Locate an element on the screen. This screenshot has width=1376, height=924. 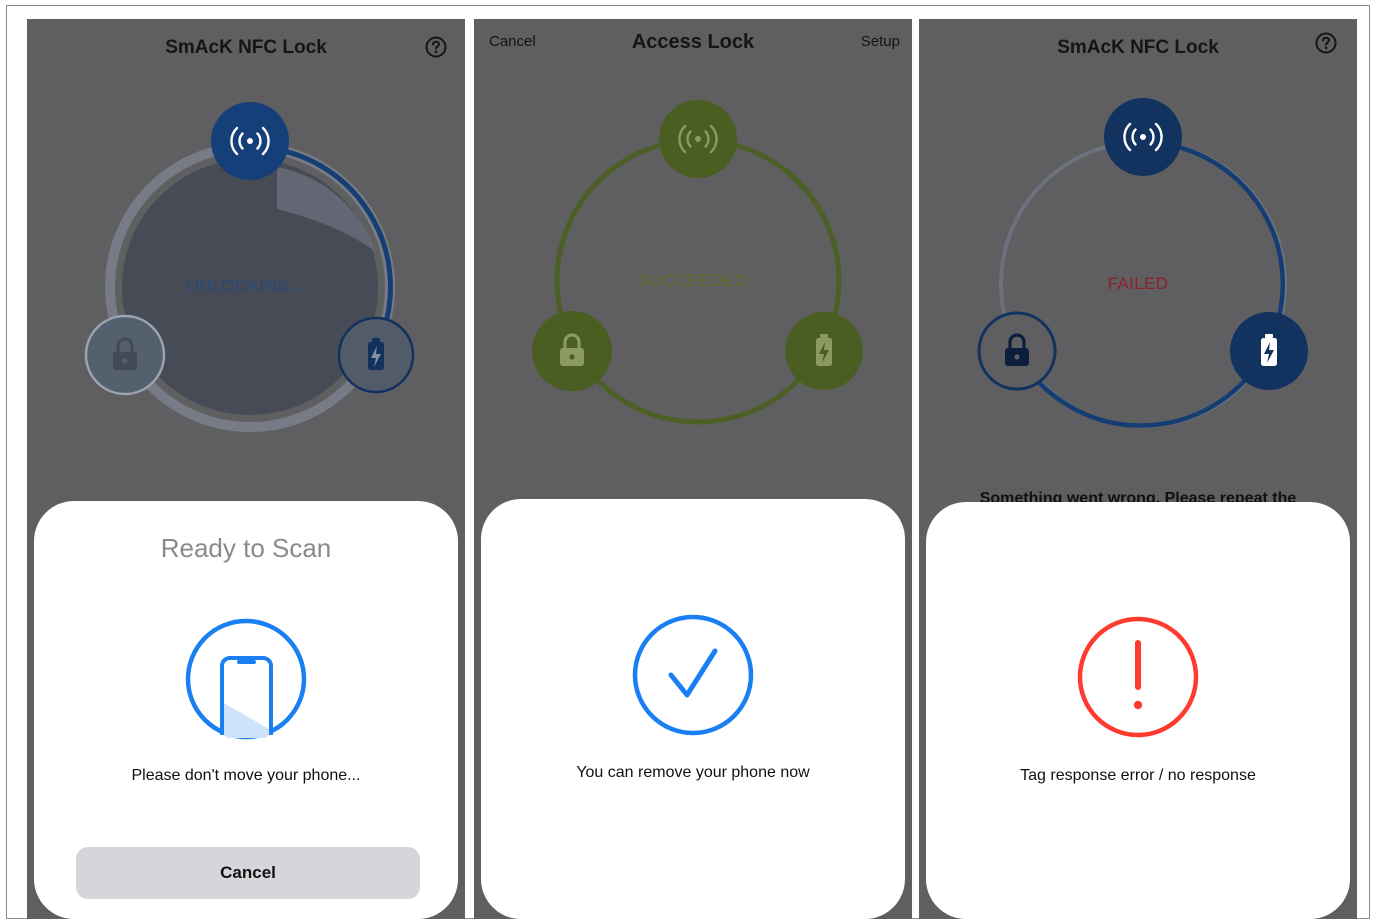
status-text: FAILED is located at coordinates (1138, 283).